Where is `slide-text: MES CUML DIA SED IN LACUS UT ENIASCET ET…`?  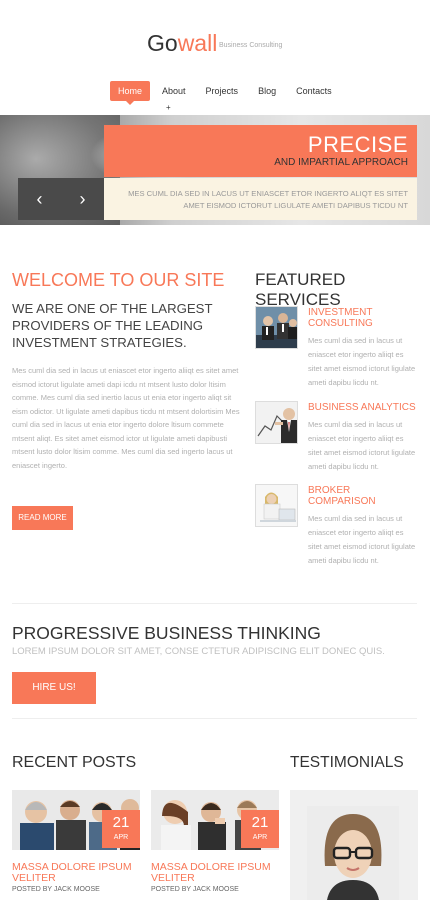 slide-text: MES CUML DIA SED IN LACUS UT ENIASCET ET… is located at coordinates (268, 199).